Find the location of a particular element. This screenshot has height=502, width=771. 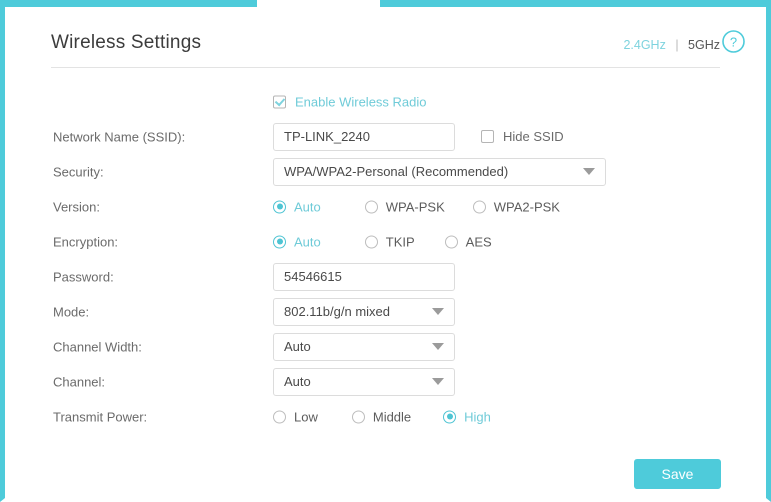

transmit-power-high-label: High is located at coordinates (477, 416).